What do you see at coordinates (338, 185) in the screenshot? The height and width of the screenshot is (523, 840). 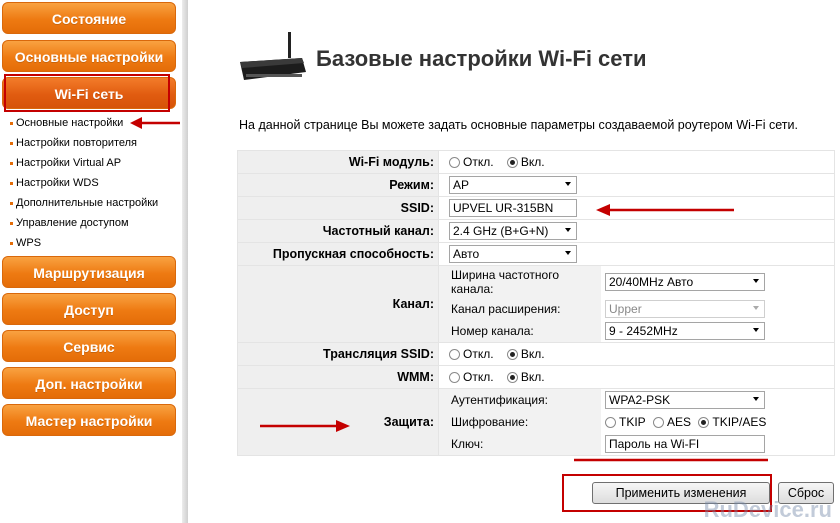 I see `label-mode: Режим:` at bounding box center [338, 185].